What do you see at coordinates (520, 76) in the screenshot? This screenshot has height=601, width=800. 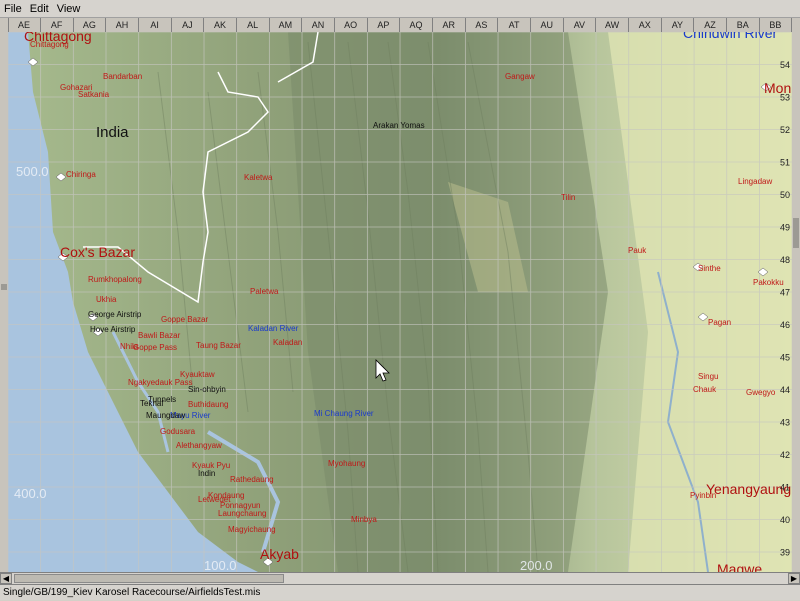 I see `town-label: Gangaw` at bounding box center [520, 76].